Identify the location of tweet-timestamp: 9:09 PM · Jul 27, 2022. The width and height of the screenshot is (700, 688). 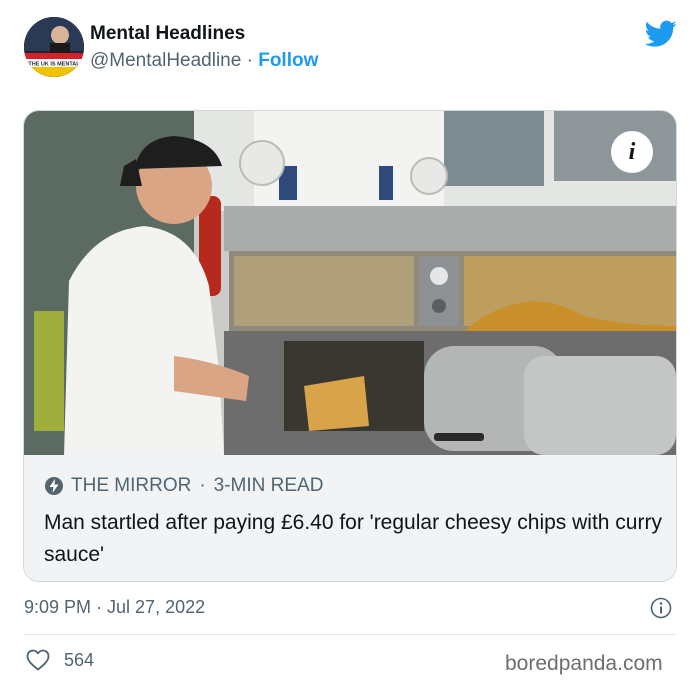
(114, 607).